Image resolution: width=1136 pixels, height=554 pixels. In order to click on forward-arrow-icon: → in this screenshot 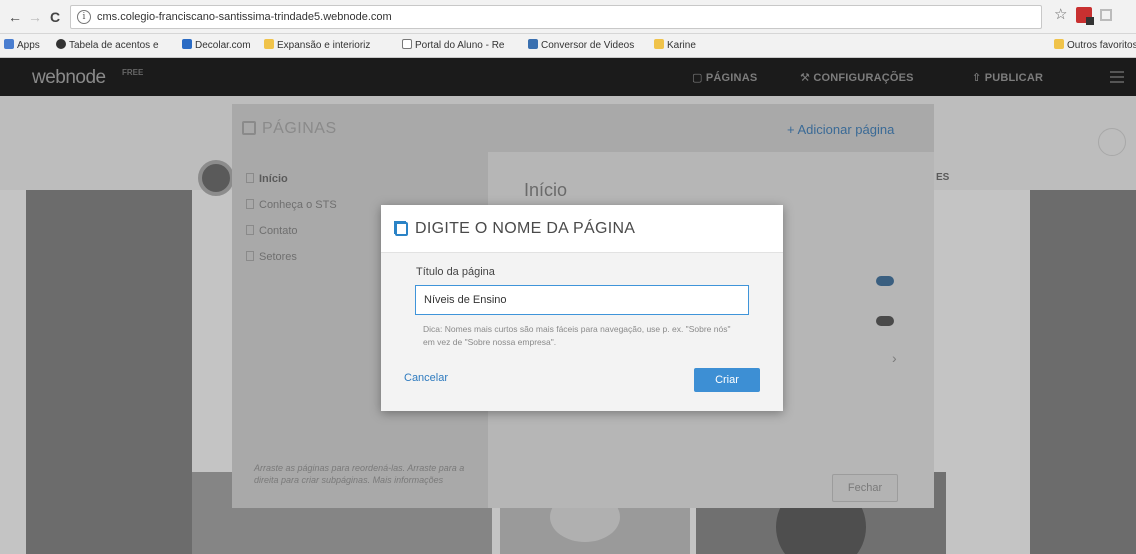, I will do `click(35, 17)`.